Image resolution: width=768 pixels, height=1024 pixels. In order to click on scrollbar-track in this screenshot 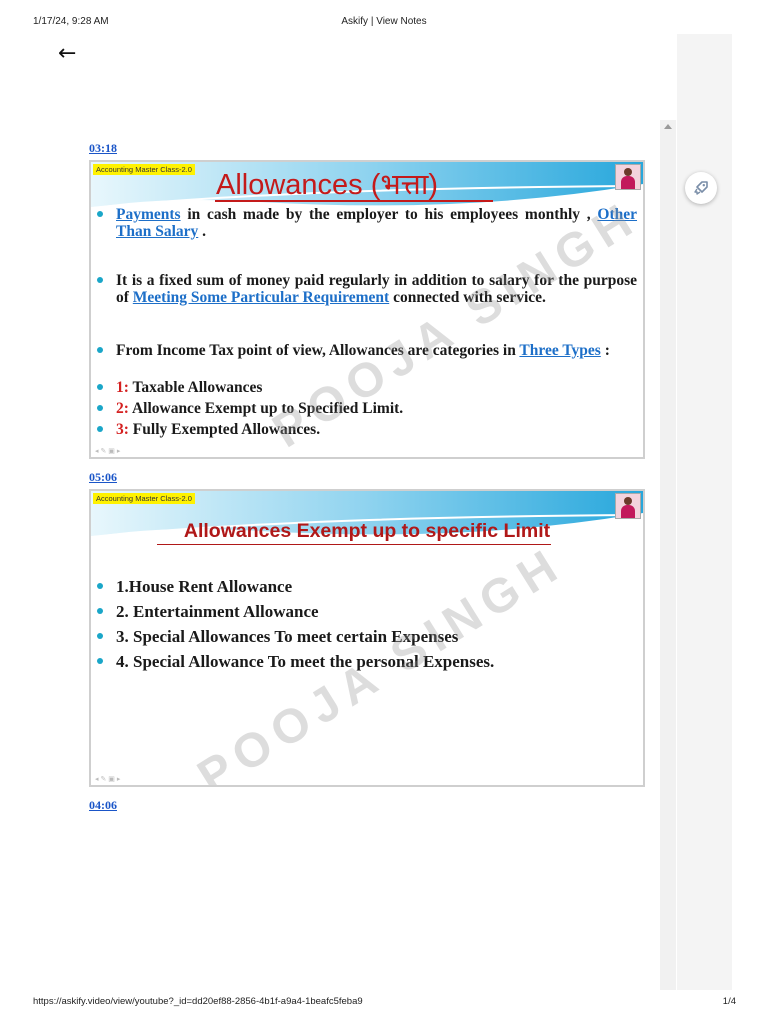, I will do `click(668, 555)`.